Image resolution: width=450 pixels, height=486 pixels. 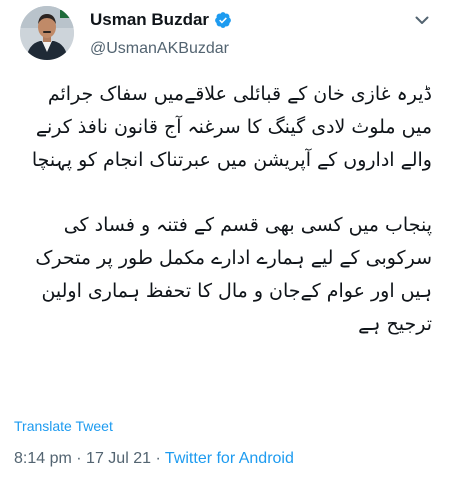 I want to click on tweet-source-link: Twitter for Android, so click(x=229, y=458).